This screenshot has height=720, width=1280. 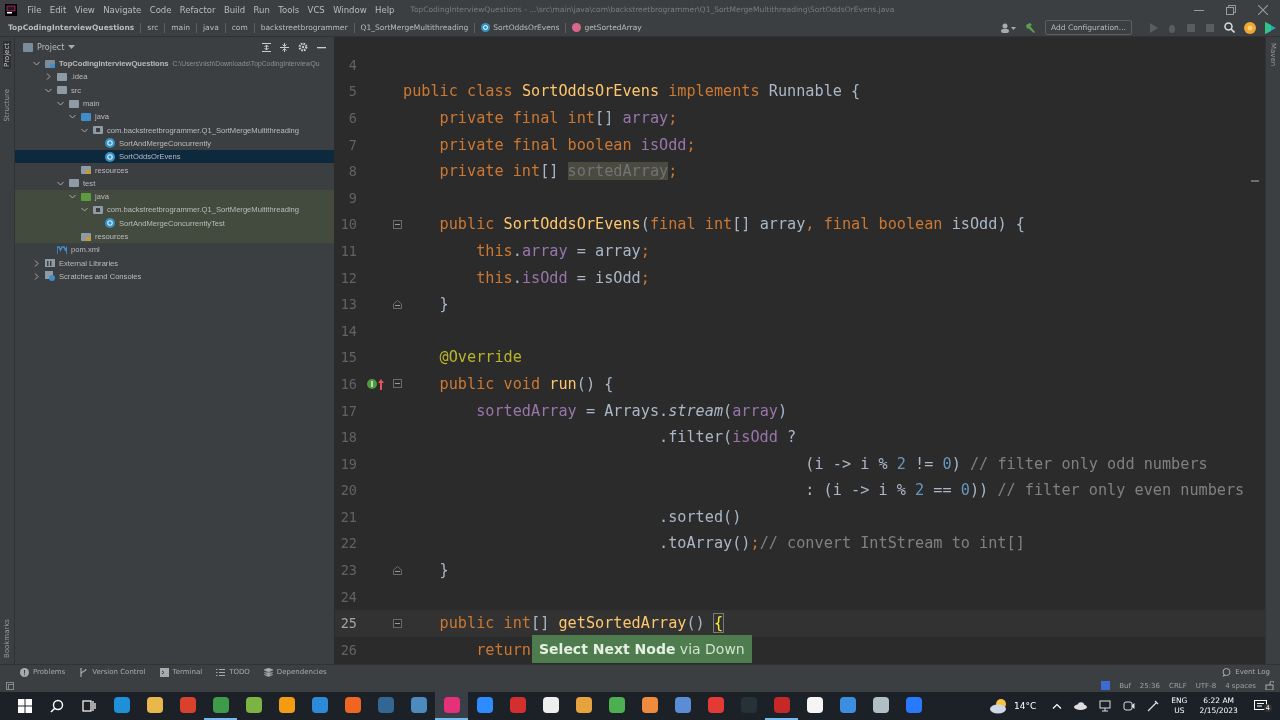 What do you see at coordinates (25, 706) in the screenshot?
I see `windows-start-icon` at bounding box center [25, 706].